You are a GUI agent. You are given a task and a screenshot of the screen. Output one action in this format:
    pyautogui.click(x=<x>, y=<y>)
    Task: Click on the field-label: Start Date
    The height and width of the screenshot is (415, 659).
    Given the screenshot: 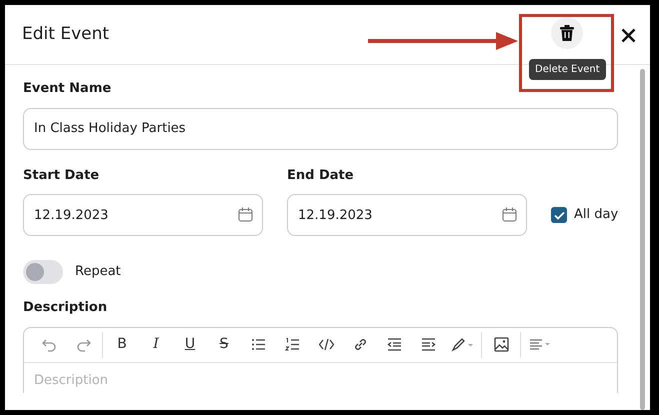 What is the action you would take?
    pyautogui.click(x=61, y=175)
    